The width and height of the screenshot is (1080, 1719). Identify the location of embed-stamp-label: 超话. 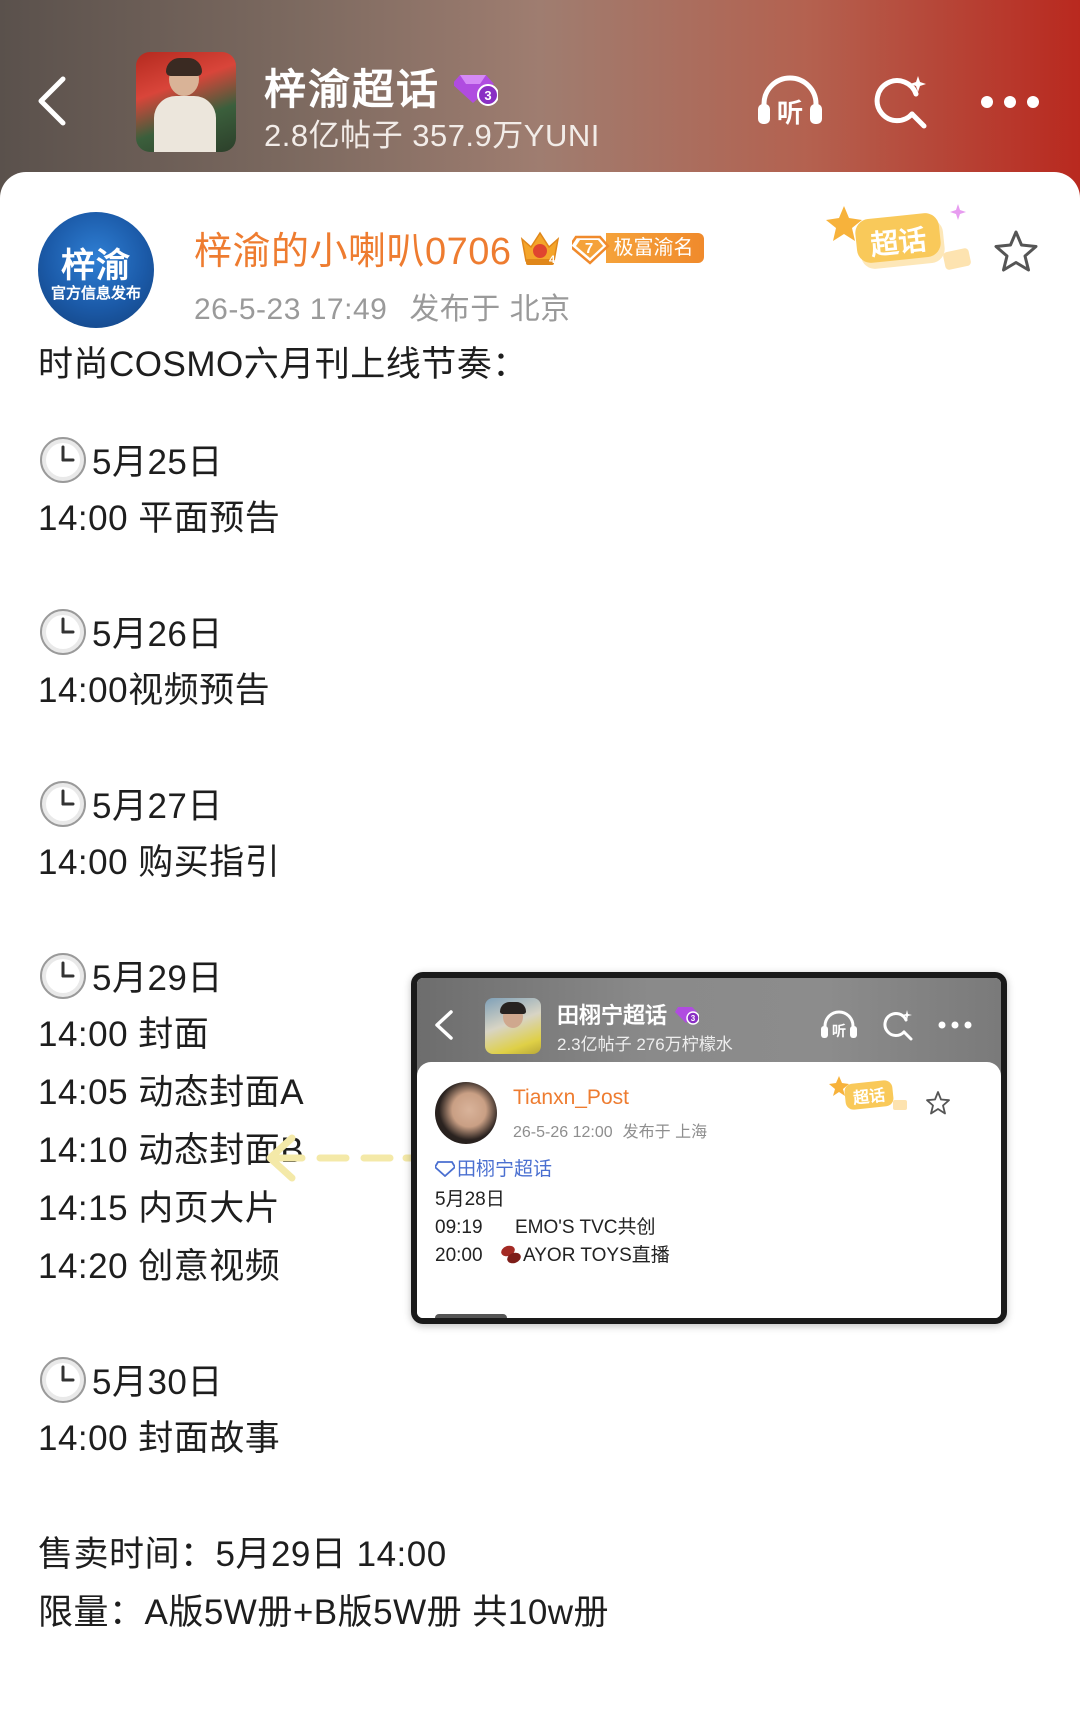
(868, 1096).